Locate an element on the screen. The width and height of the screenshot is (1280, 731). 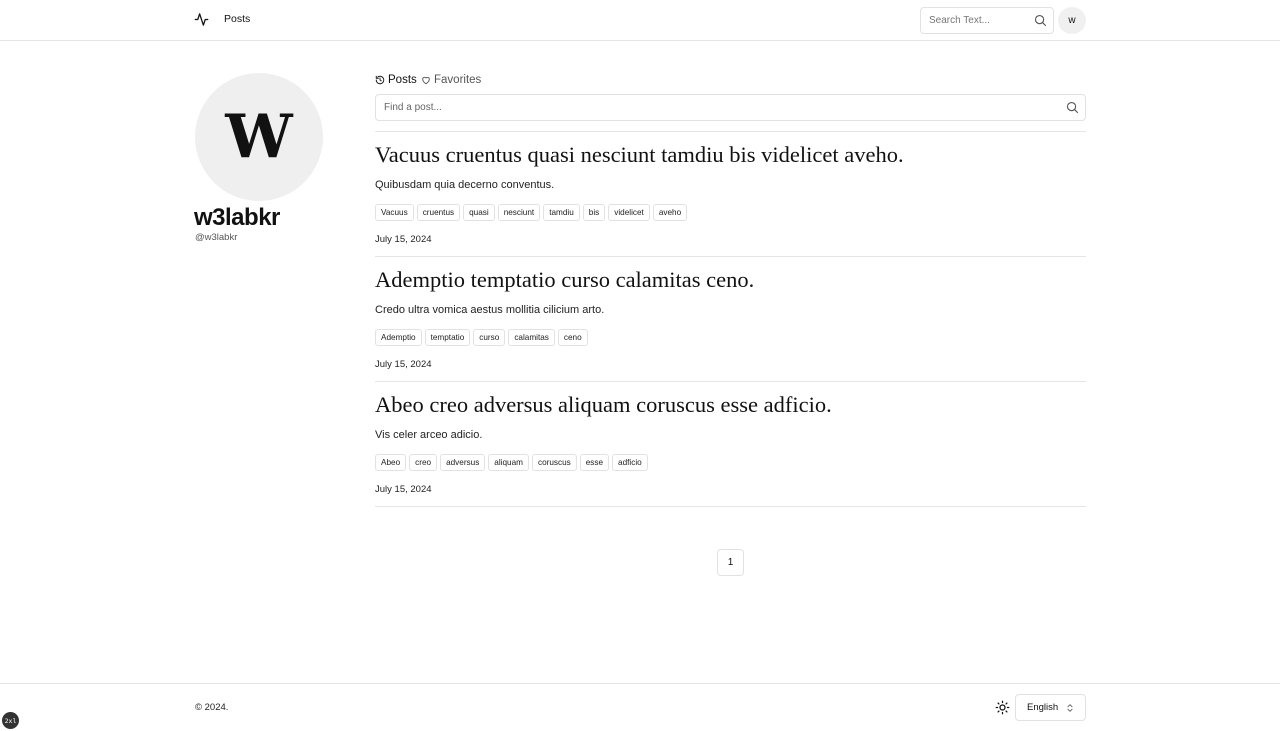
breakpoint-badge: 2xl is located at coordinates (10, 720).